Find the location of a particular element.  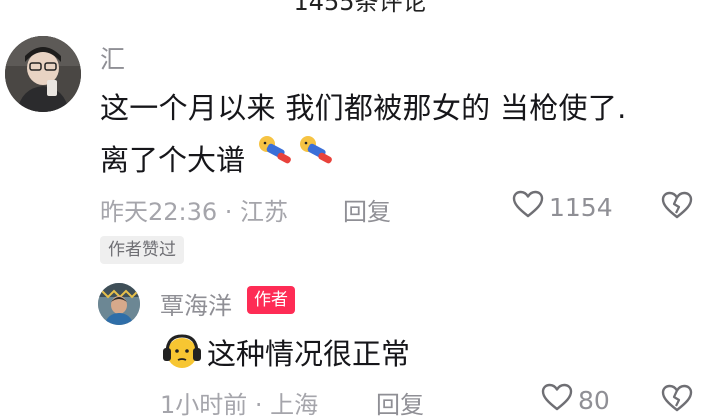

reply-username: 覃海洋 is located at coordinates (196, 303).